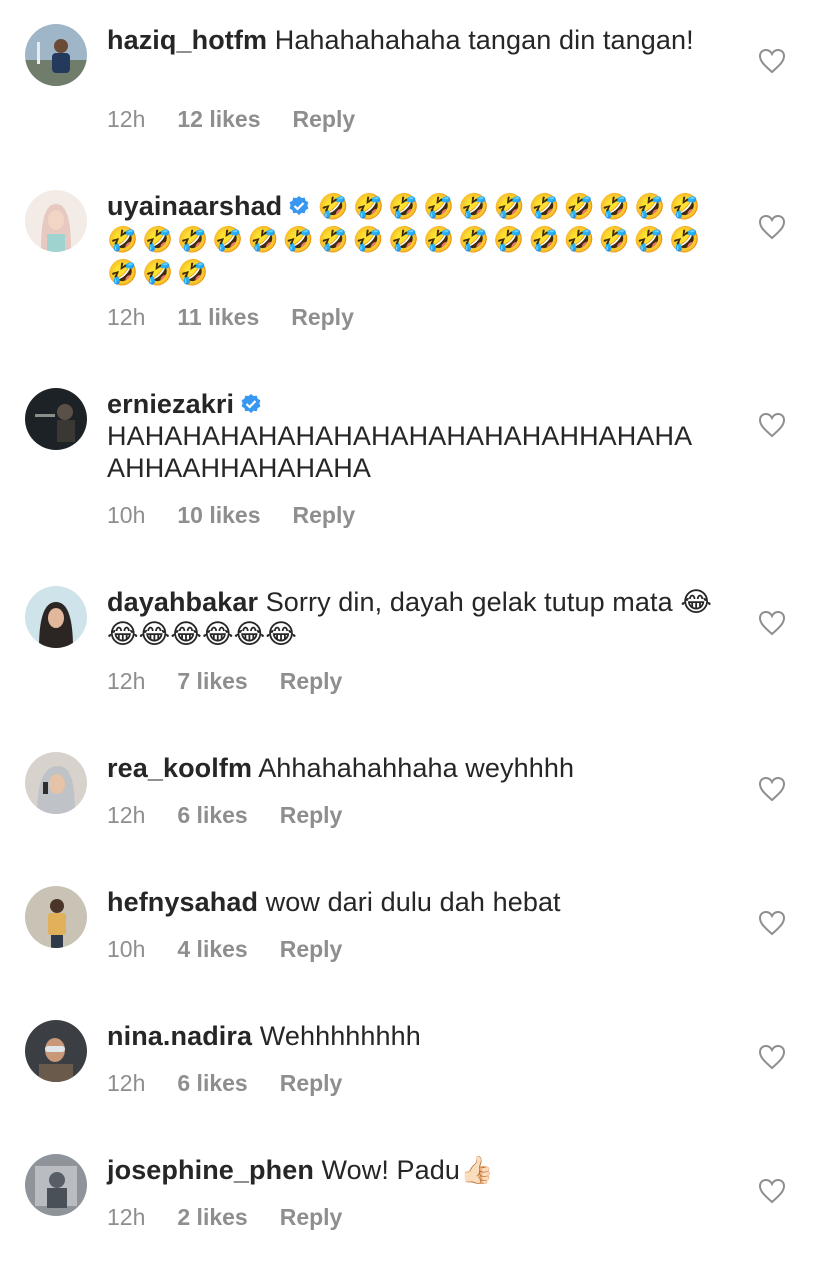 The image size is (828, 1262). I want to click on comment-likes: 11 likes, so click(218, 317).